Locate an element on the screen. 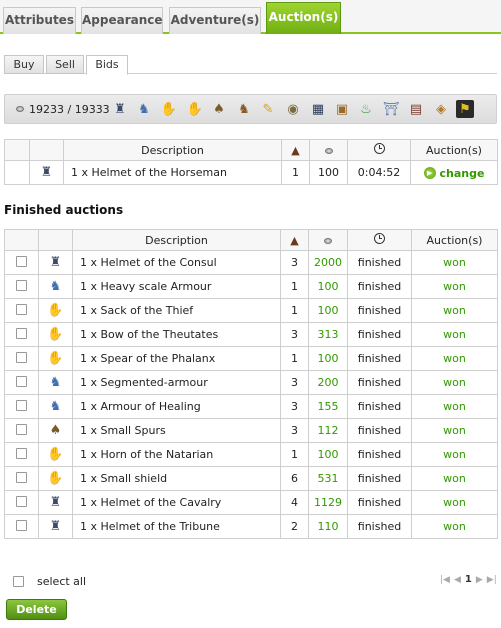 This screenshot has height=628, width=501. bag-icon: ◉ is located at coordinates (293, 109).